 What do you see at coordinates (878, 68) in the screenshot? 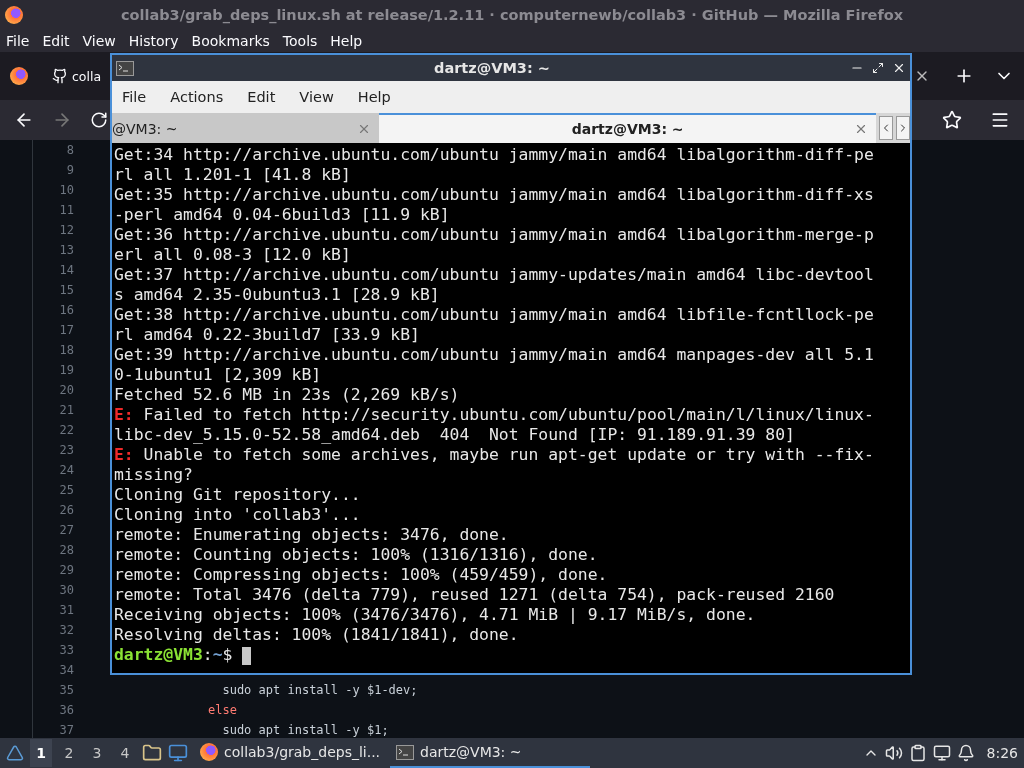
I see `maximize-icon` at bounding box center [878, 68].